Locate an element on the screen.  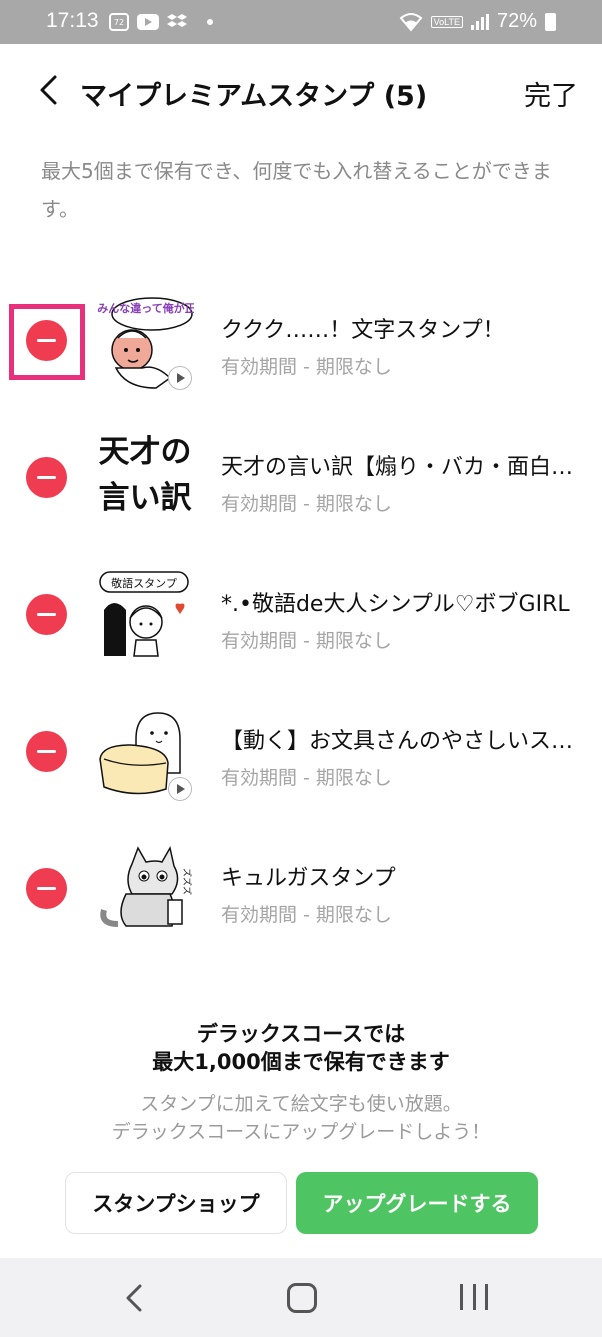
signal-icon is located at coordinates (479, 21).